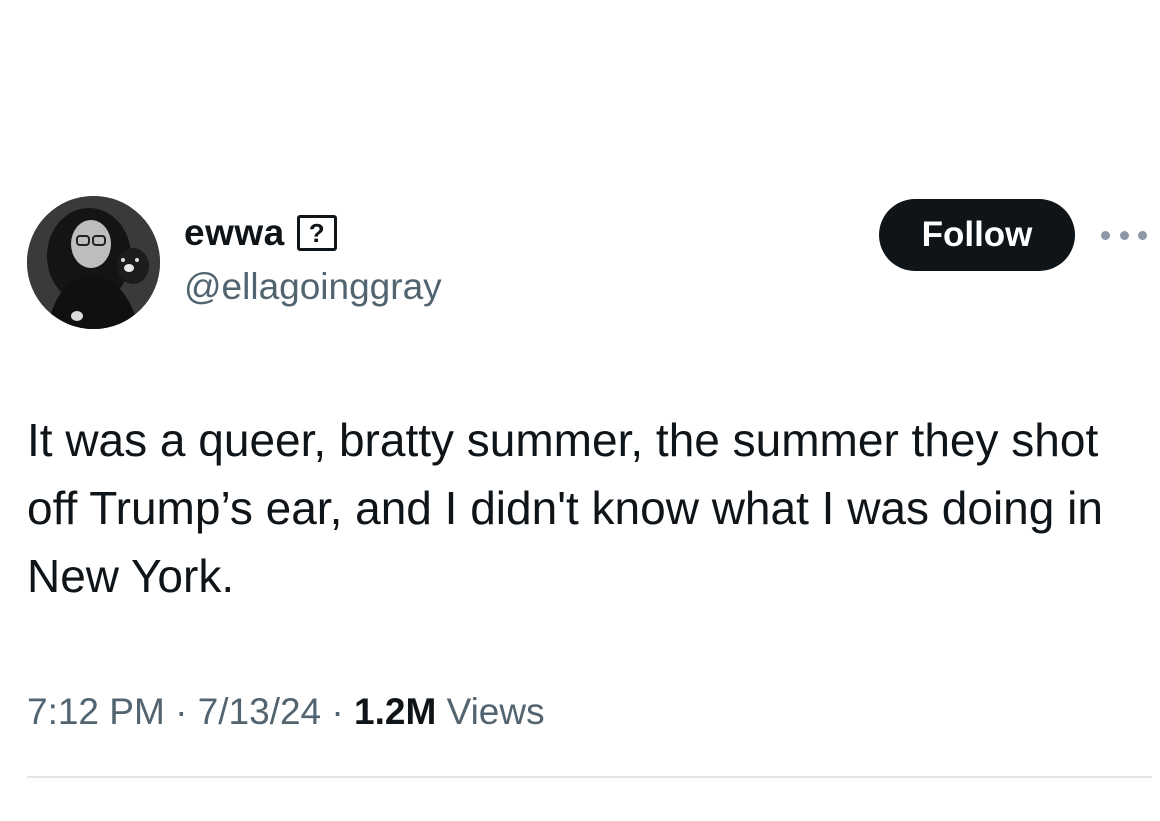 The image size is (1160, 821). I want to click on follow-button: Follow, so click(977, 235).